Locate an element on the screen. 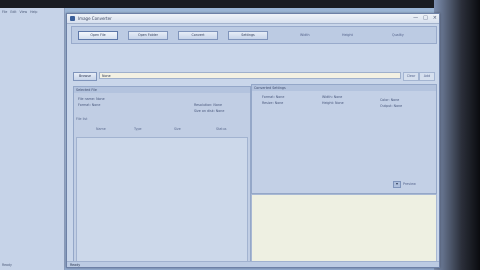  info-file-name: File name: None is located at coordinates (91, 99).